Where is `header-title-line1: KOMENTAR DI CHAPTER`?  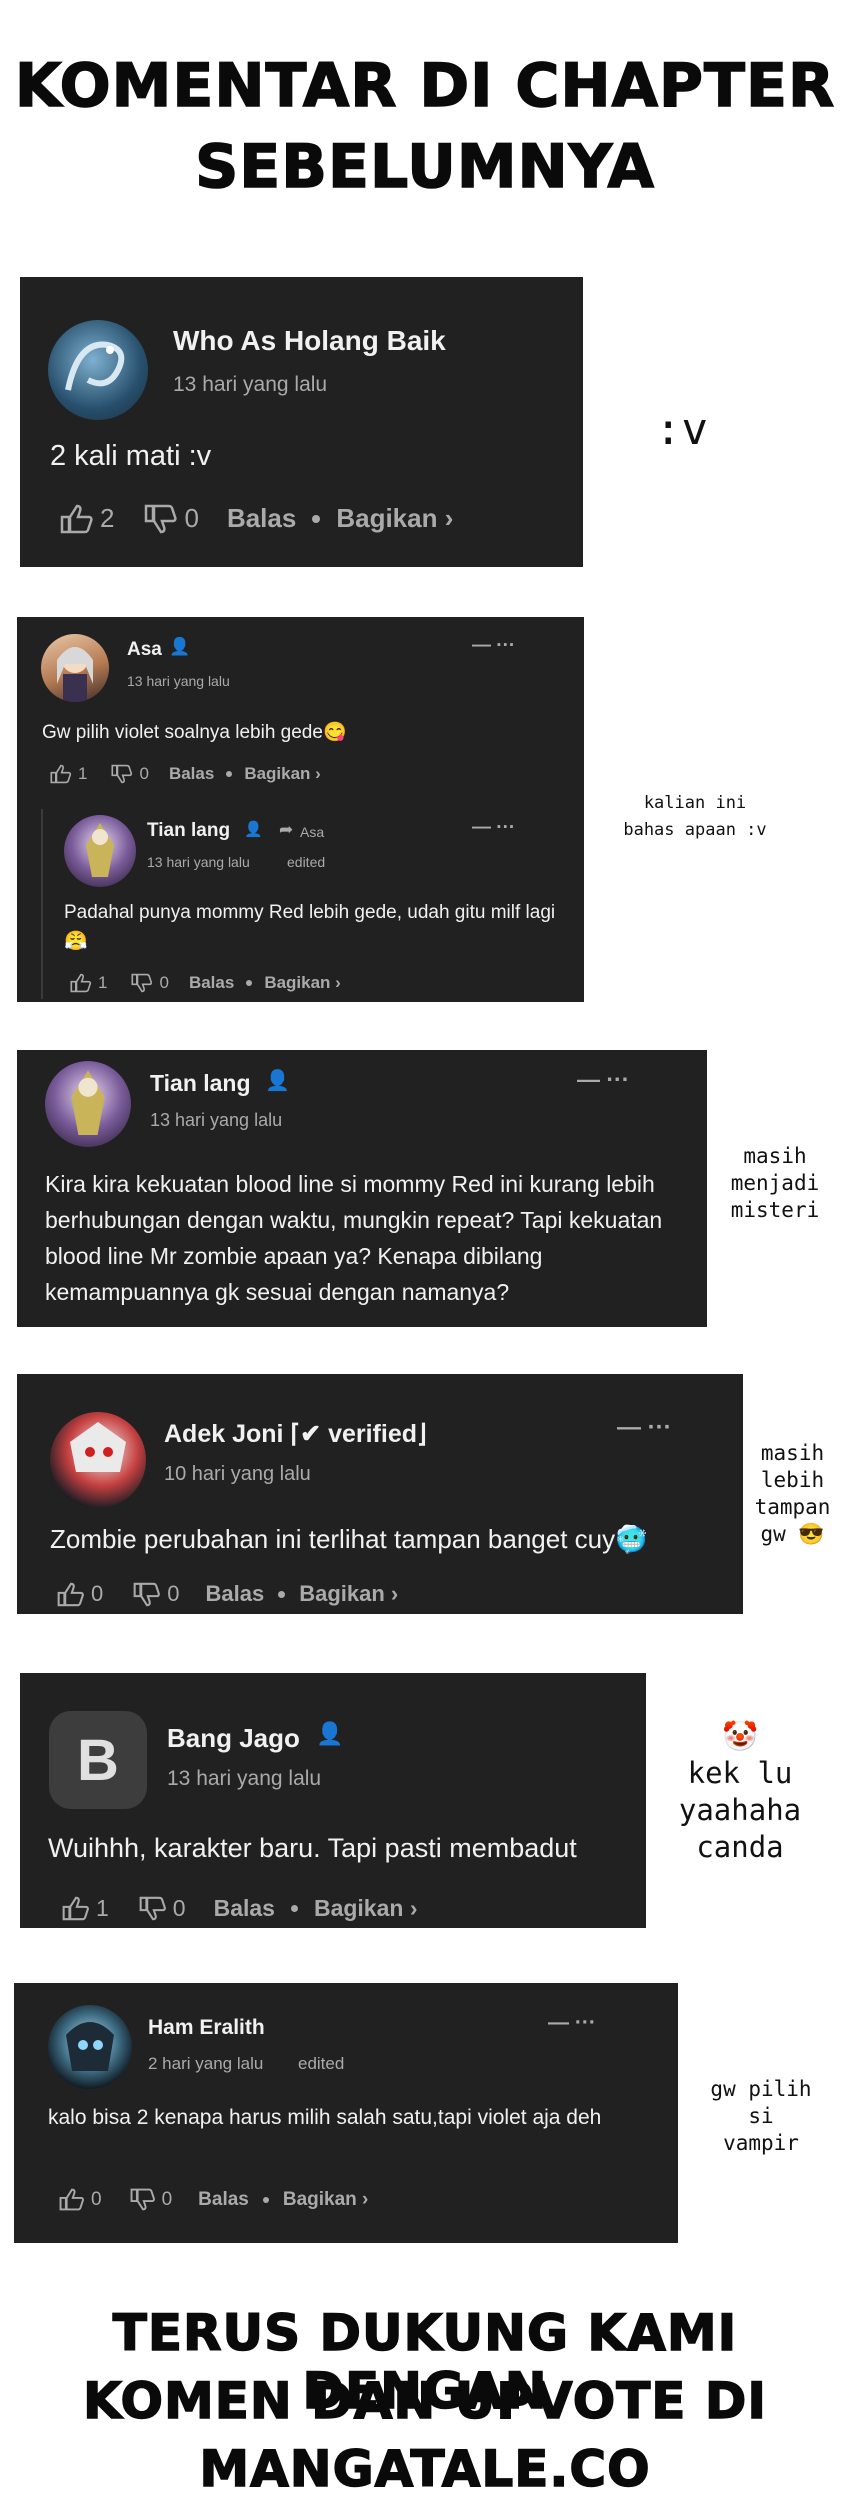
header-title-line1: KOMENTAR DI CHAPTER is located at coordinates (425, 86).